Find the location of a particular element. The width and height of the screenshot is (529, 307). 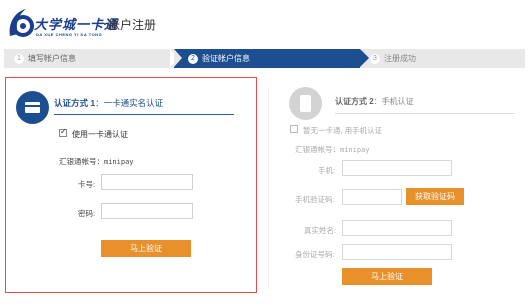

card-icon is located at coordinates (32, 107).